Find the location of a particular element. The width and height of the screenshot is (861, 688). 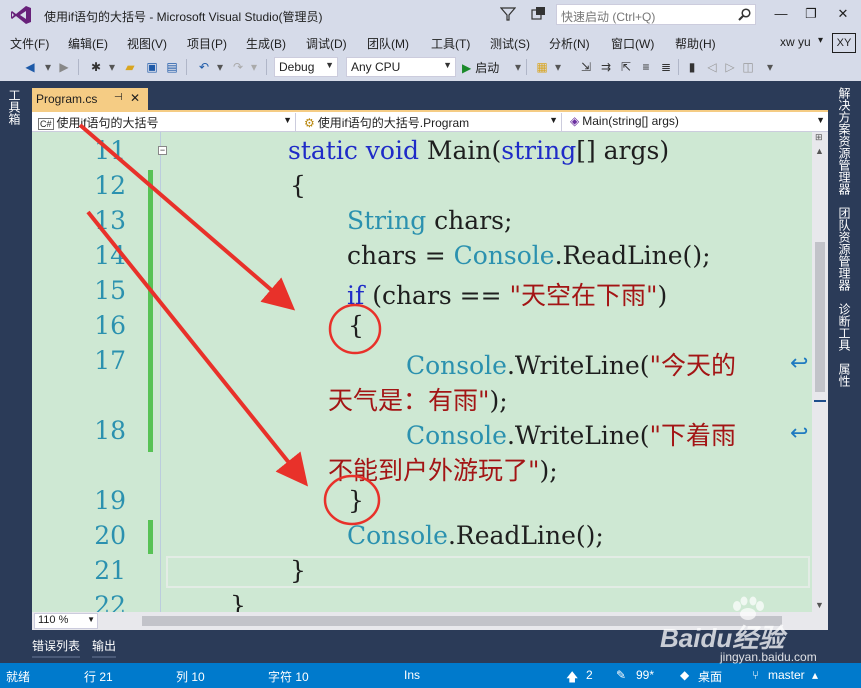

toolbox-tab: 工具箱 is located at coordinates (15, 107).